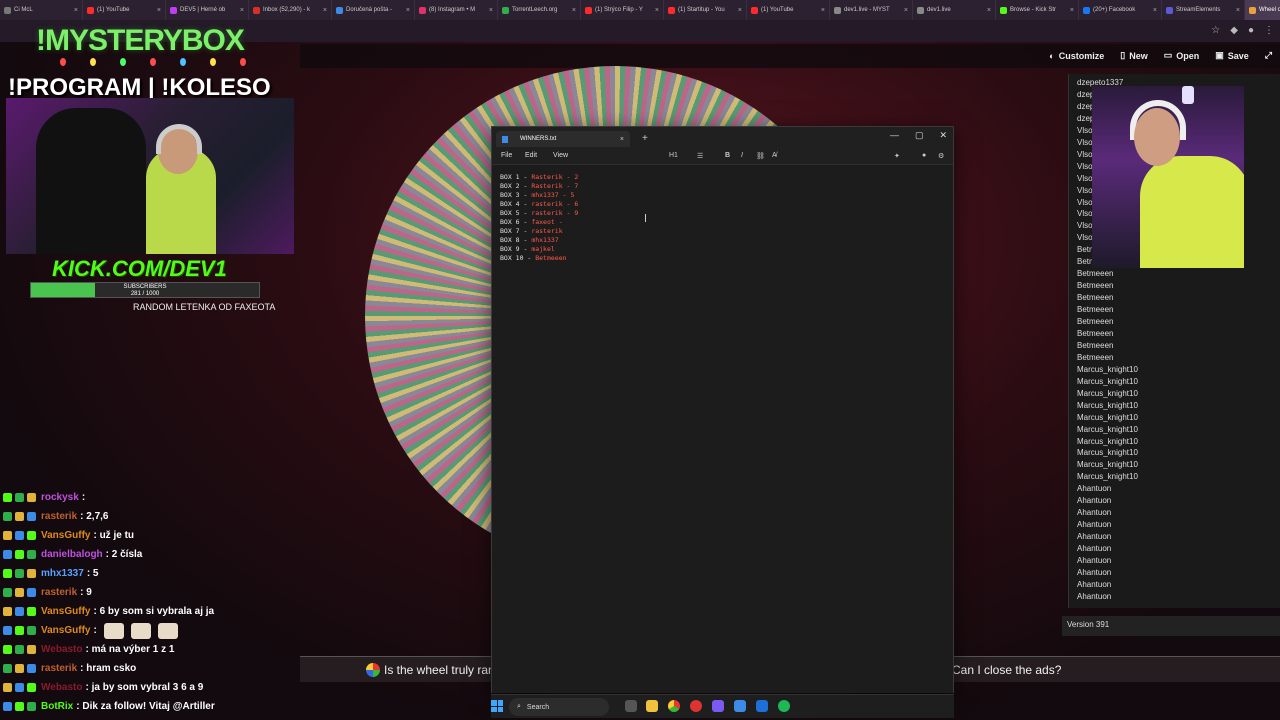  Describe the element at coordinates (652, 706) in the screenshot. I see `file-explorer-icon` at that location.